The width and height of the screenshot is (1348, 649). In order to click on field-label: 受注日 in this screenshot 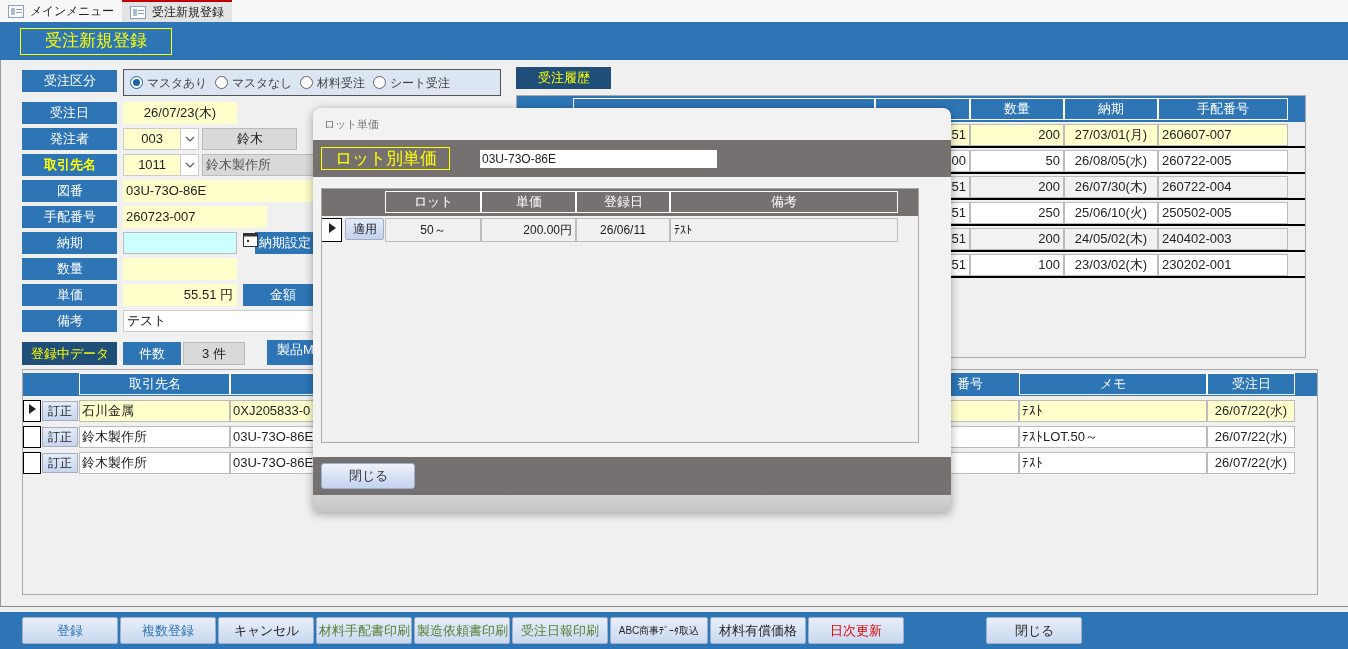, I will do `click(69, 113)`.